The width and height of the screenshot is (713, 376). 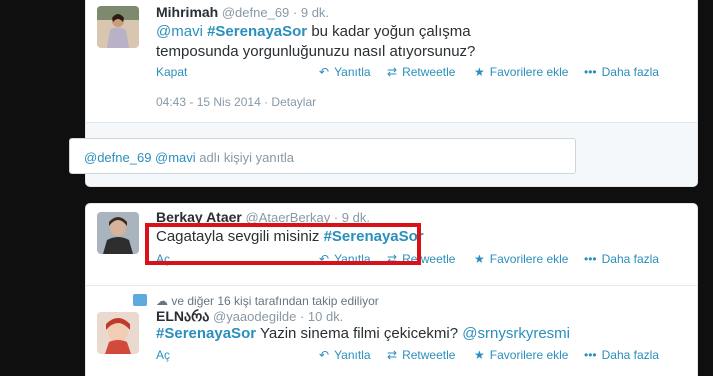 What do you see at coordinates (208, 102) in the screenshot?
I see `tweet-timestamp: 04:43 - 15 Nis 2014` at bounding box center [208, 102].